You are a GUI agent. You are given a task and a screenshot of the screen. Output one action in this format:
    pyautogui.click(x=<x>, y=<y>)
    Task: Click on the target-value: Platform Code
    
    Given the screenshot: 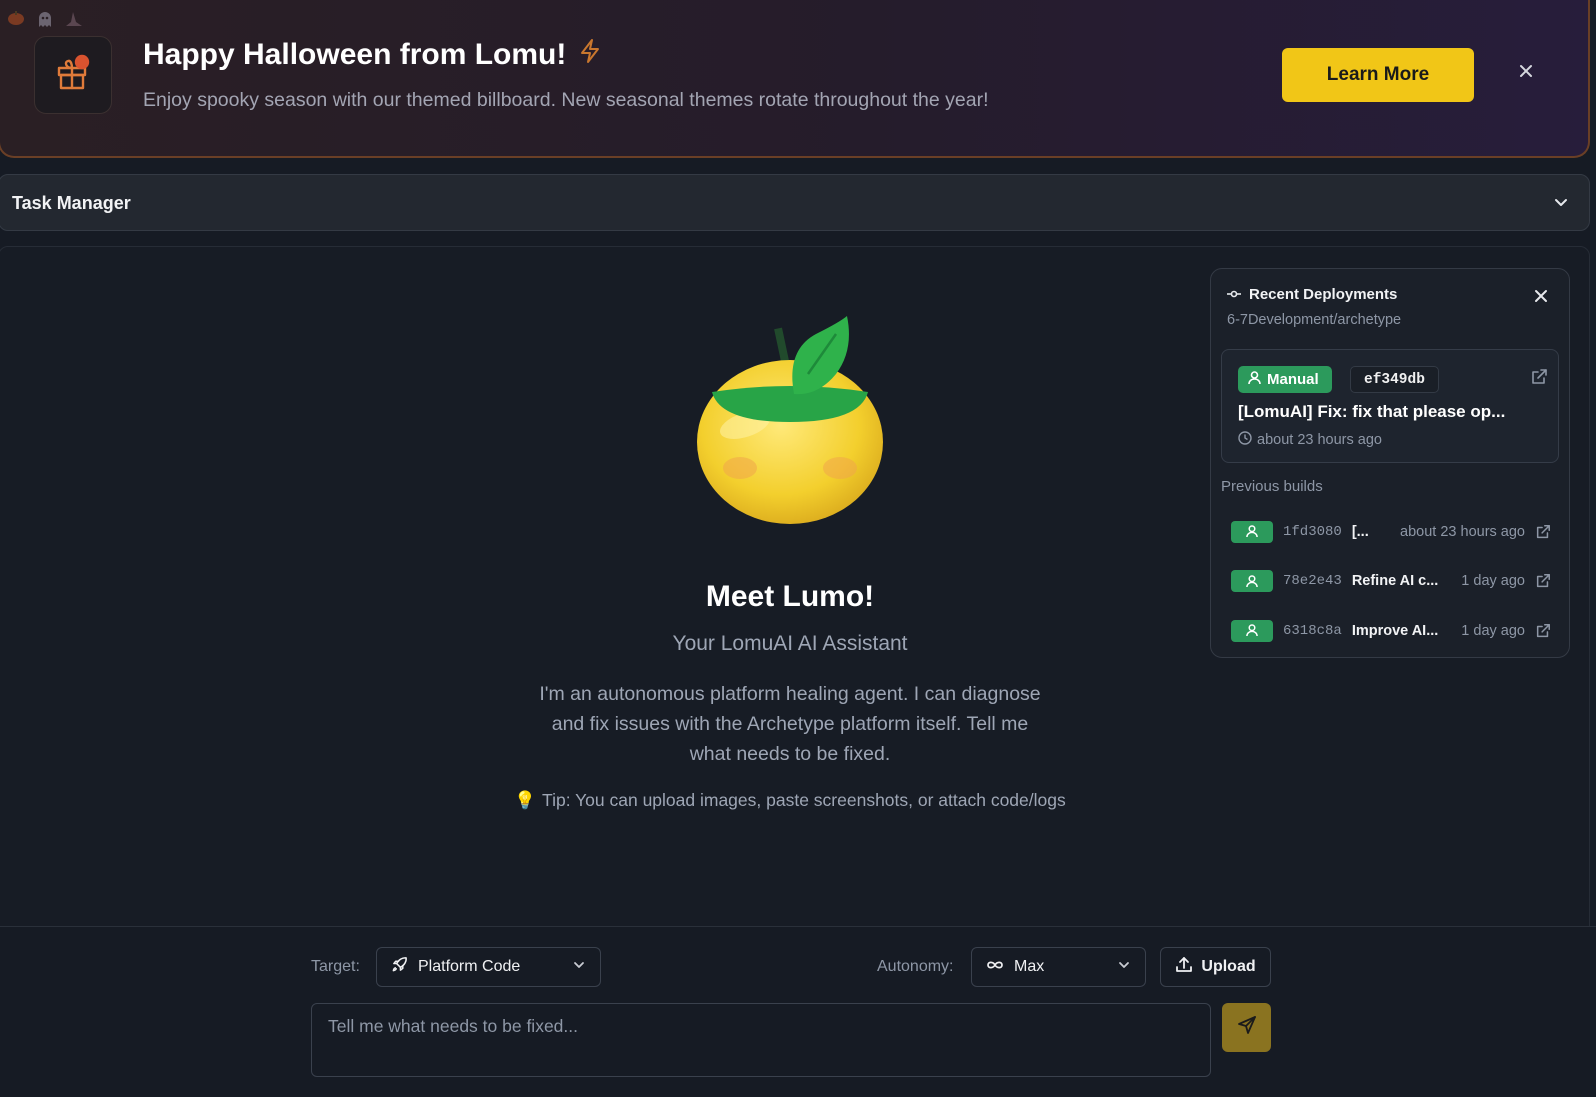 What is the action you would take?
    pyautogui.click(x=469, y=966)
    